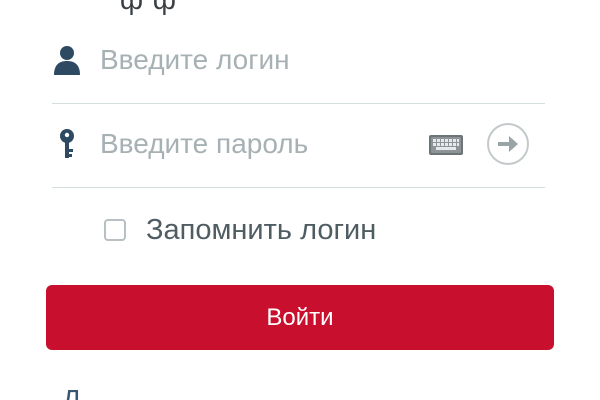 The image size is (600, 400). What do you see at coordinates (508, 144) in the screenshot?
I see `arrow-right-icon` at bounding box center [508, 144].